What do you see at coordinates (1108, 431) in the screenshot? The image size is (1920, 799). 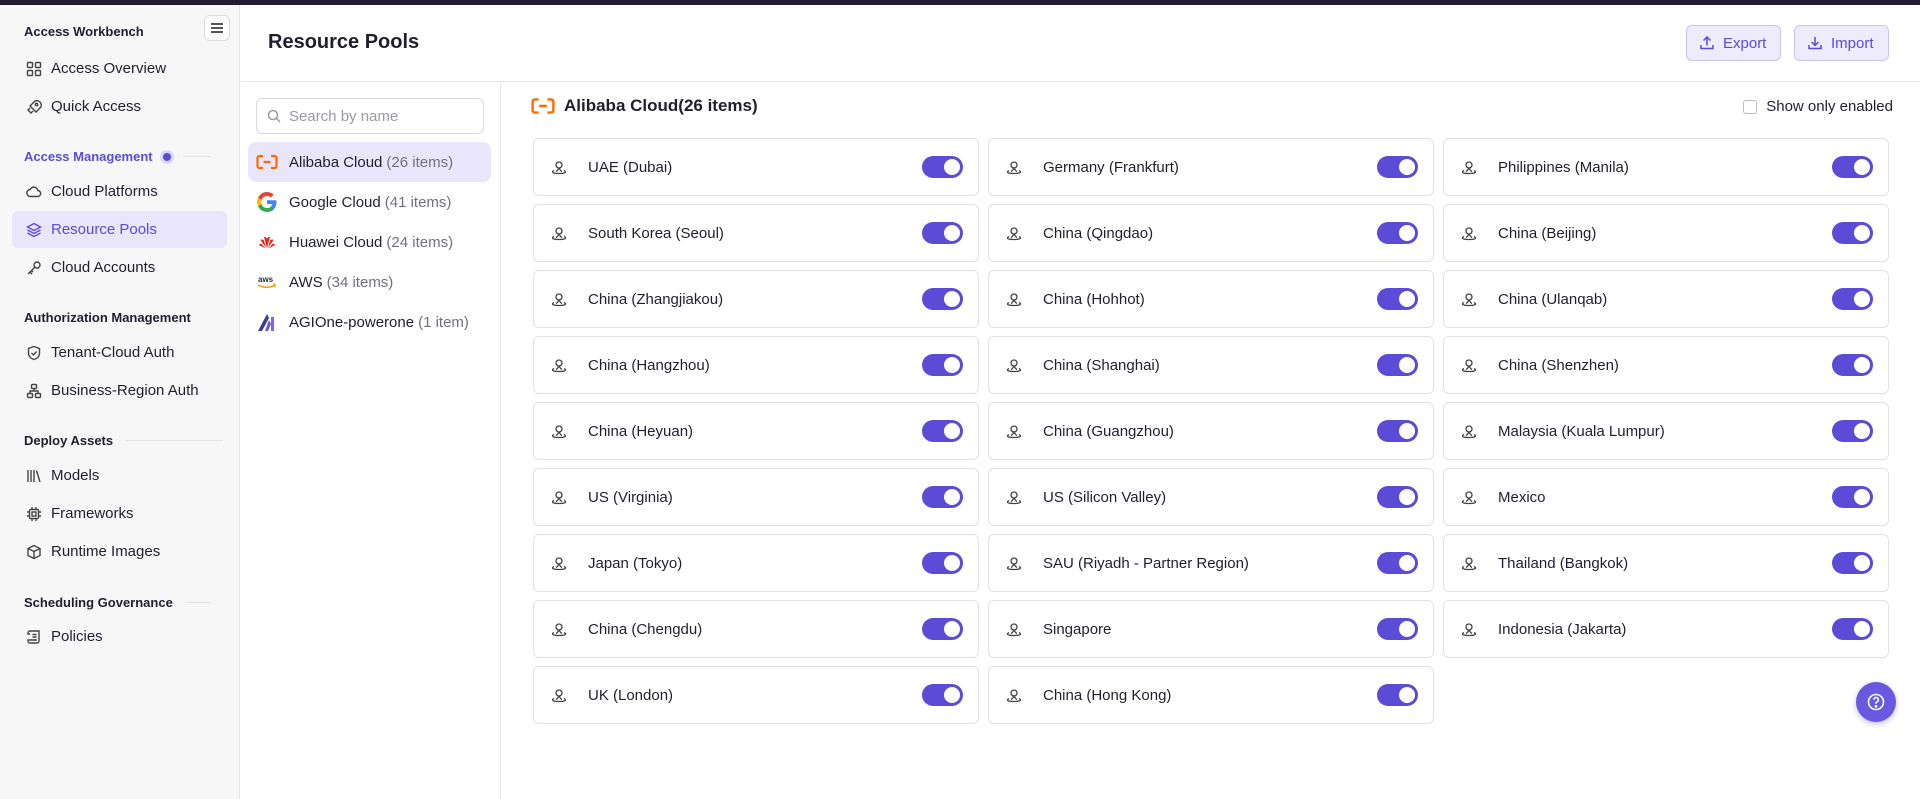 I see `region-name: China (Guangzhou)` at bounding box center [1108, 431].